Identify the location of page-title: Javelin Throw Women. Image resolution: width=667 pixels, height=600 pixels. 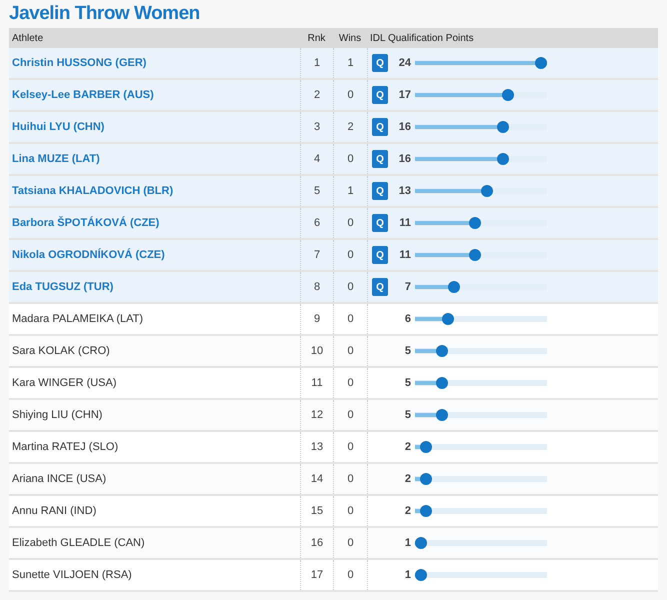
(105, 14).